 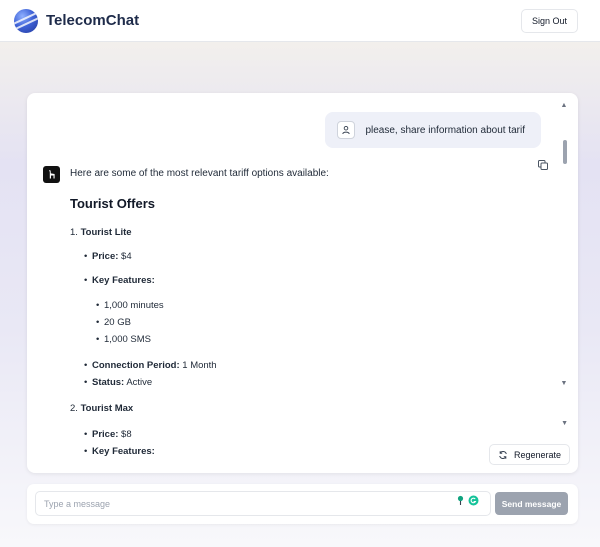 What do you see at coordinates (300, 21) in the screenshot?
I see `top-bar: TelecomChat Sign Out` at bounding box center [300, 21].